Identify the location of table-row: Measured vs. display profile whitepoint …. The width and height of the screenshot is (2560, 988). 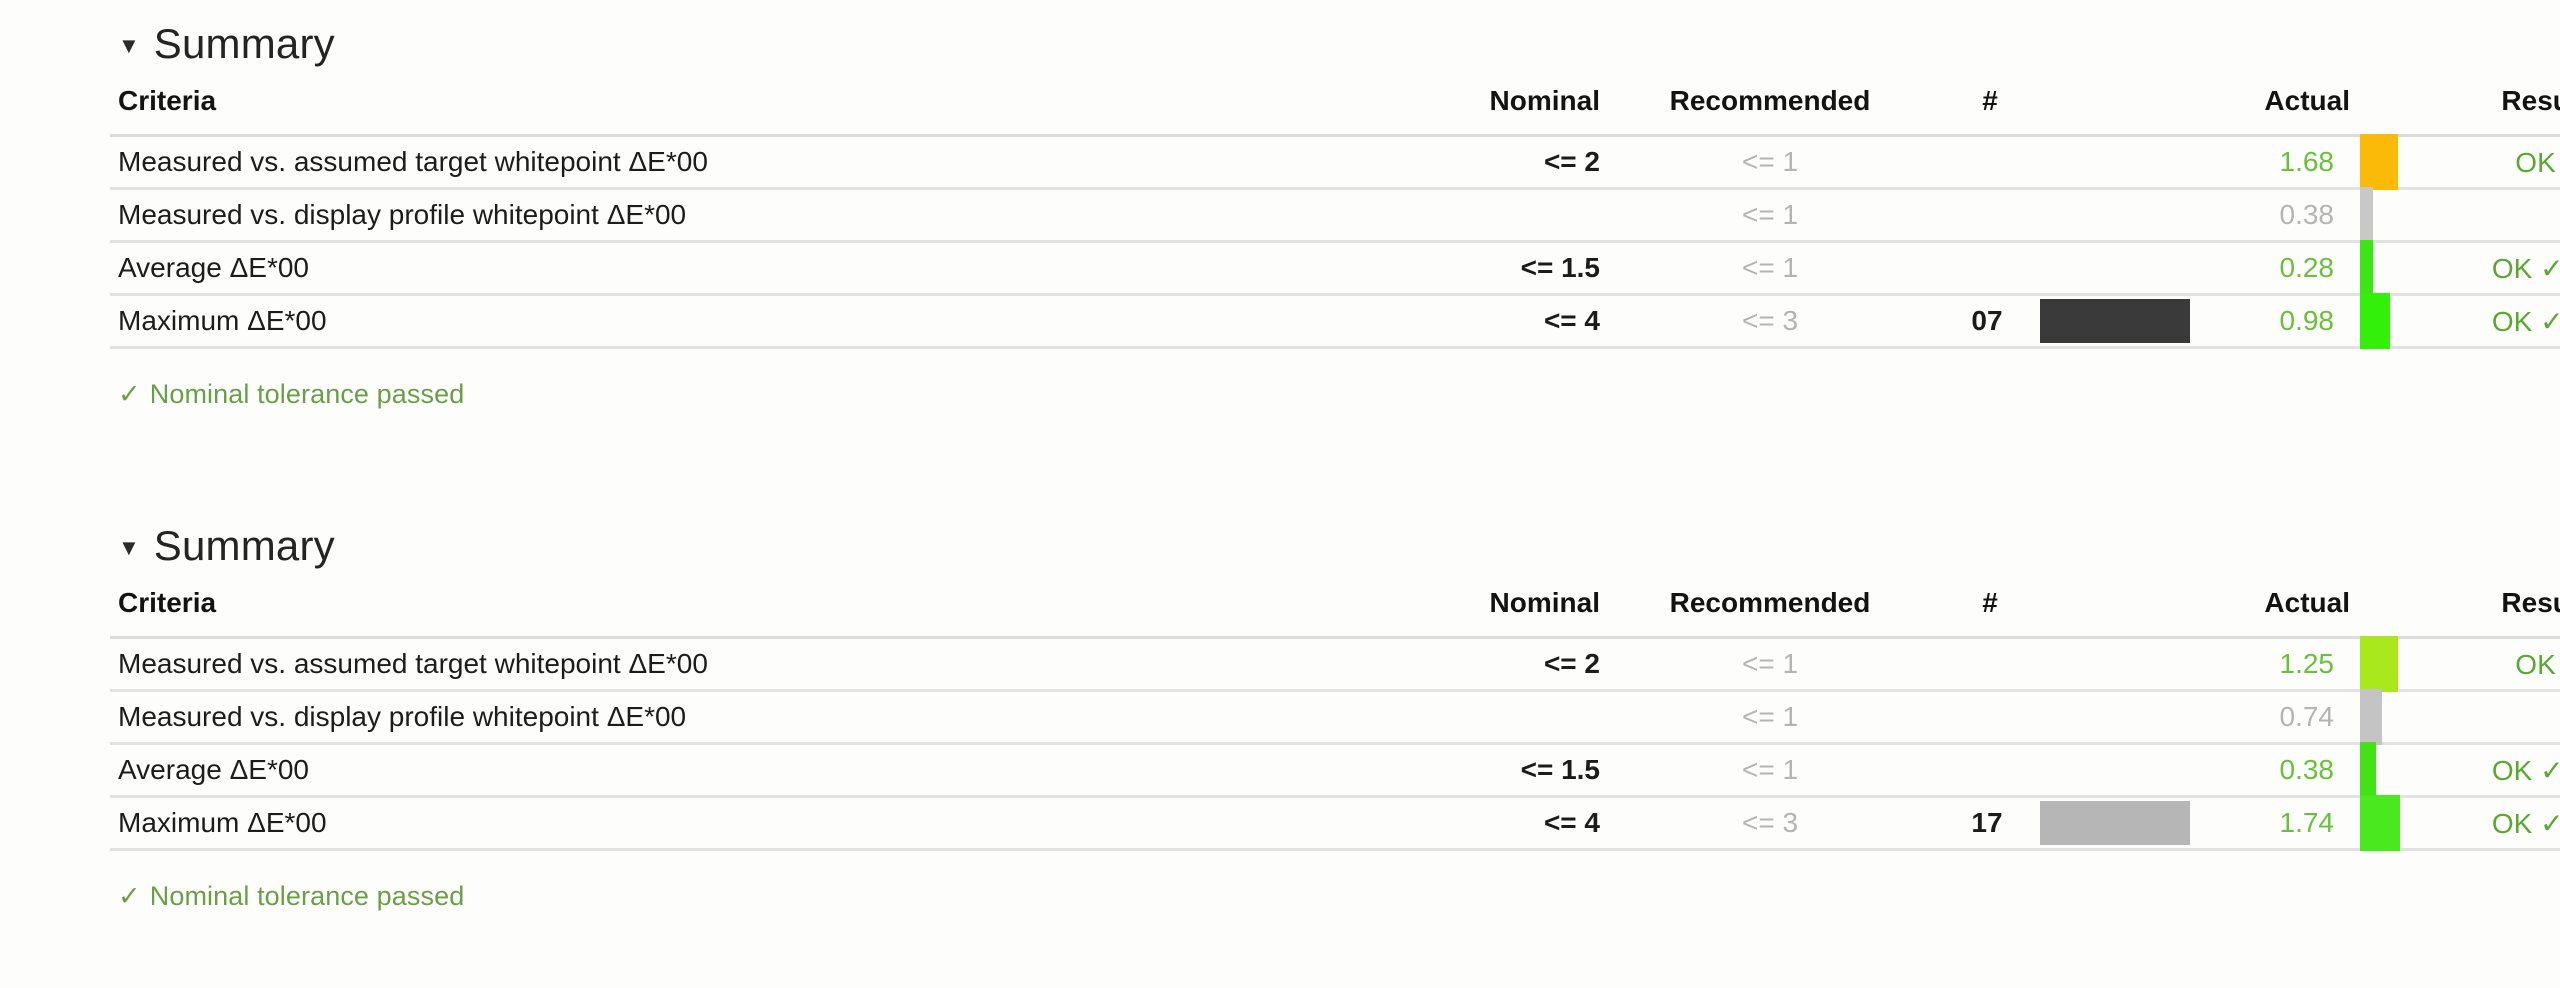
(1335, 717).